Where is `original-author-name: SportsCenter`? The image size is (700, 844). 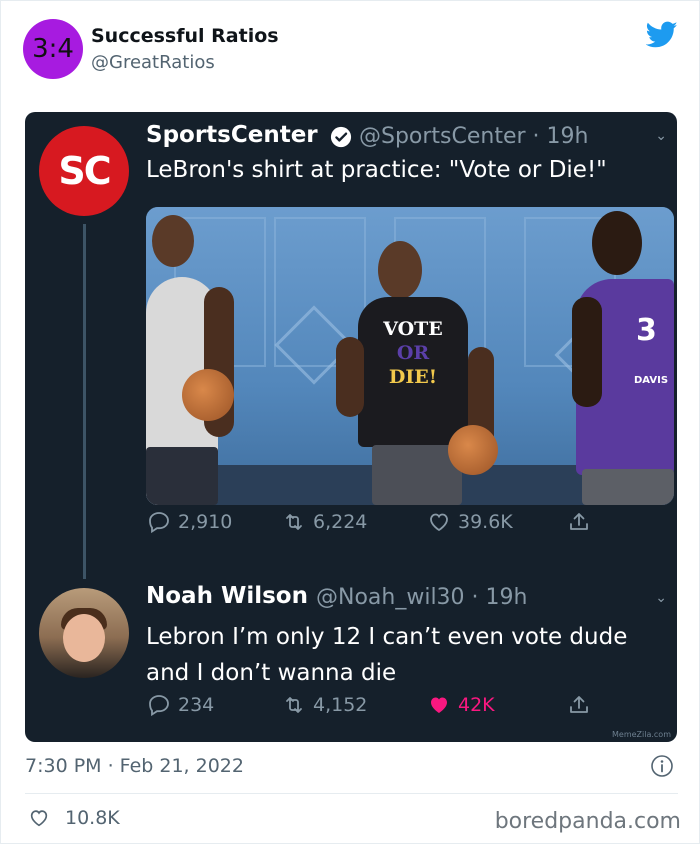 original-author-name: SportsCenter is located at coordinates (232, 135).